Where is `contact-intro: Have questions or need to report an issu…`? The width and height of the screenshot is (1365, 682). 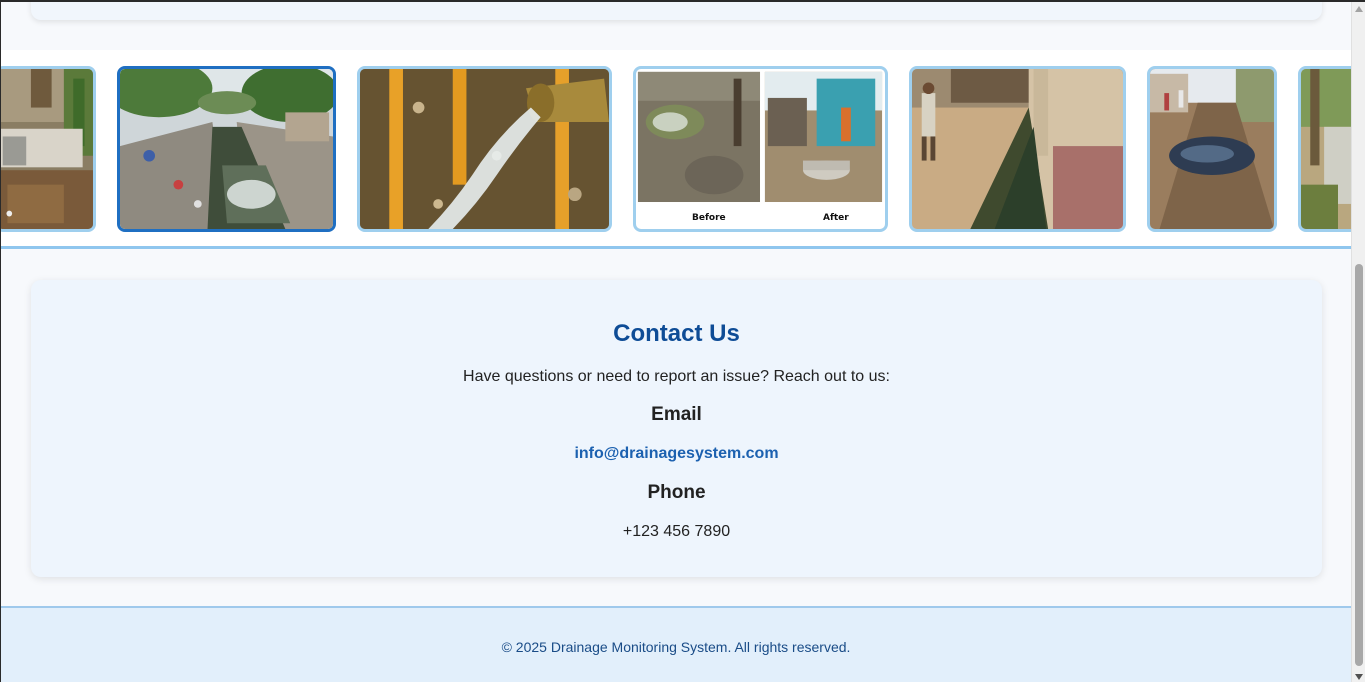
contact-intro: Have questions or need to report an issu… is located at coordinates (676, 376).